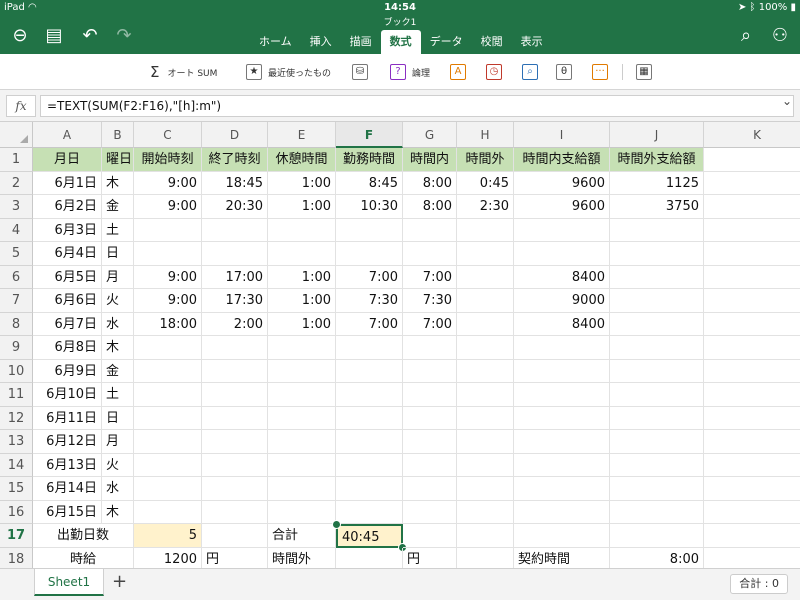 The image size is (800, 600). I want to click on cell-j12, so click(657, 418).